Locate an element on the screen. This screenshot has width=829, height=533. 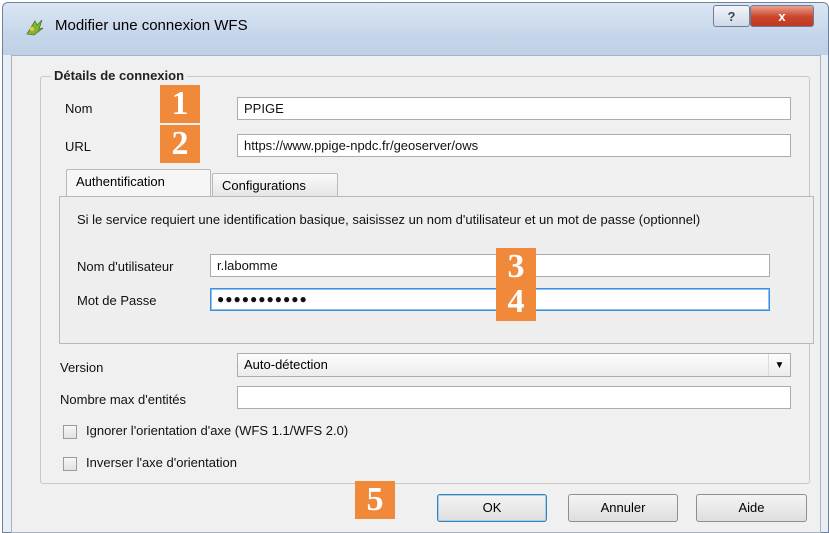
username-input: r.labomme is located at coordinates (490, 265).